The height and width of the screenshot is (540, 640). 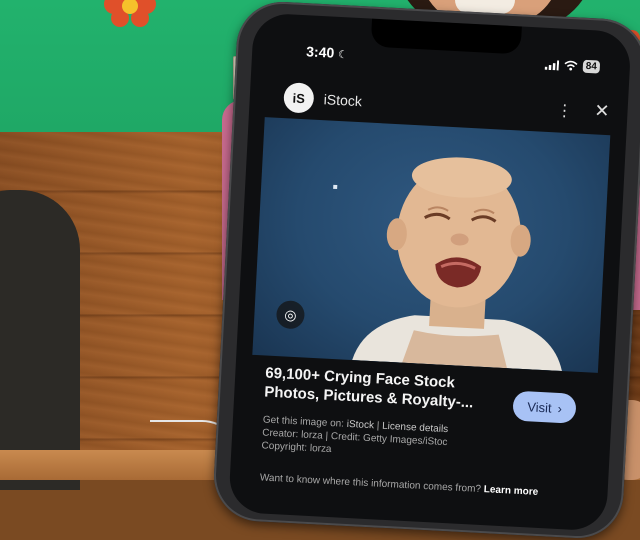 What do you see at coordinates (602, 111) in the screenshot?
I see `close-icon: ✕` at bounding box center [602, 111].